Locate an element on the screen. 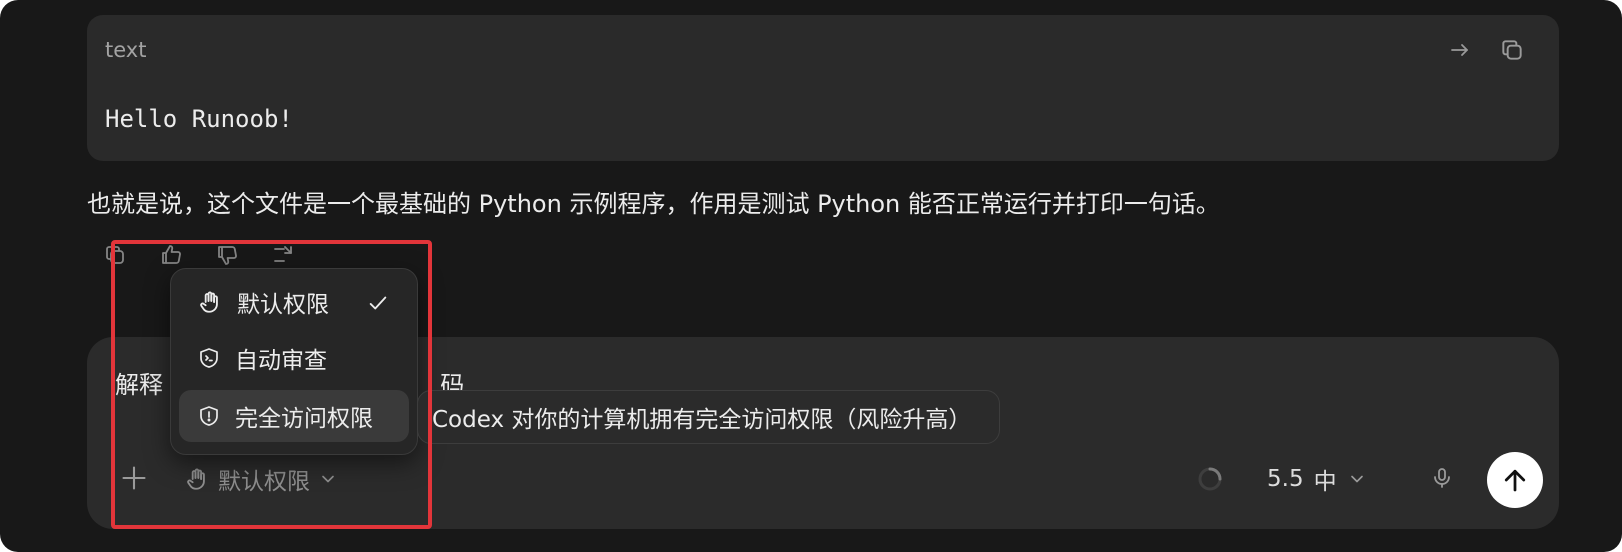 This screenshot has width=1622, height=552. arrow-up-icon is located at coordinates (1515, 480).